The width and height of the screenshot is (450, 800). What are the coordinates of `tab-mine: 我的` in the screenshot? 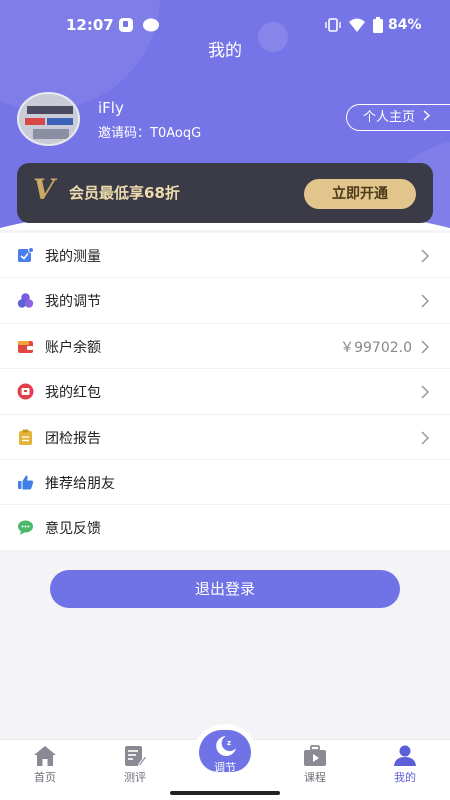 It's located at (405, 764).